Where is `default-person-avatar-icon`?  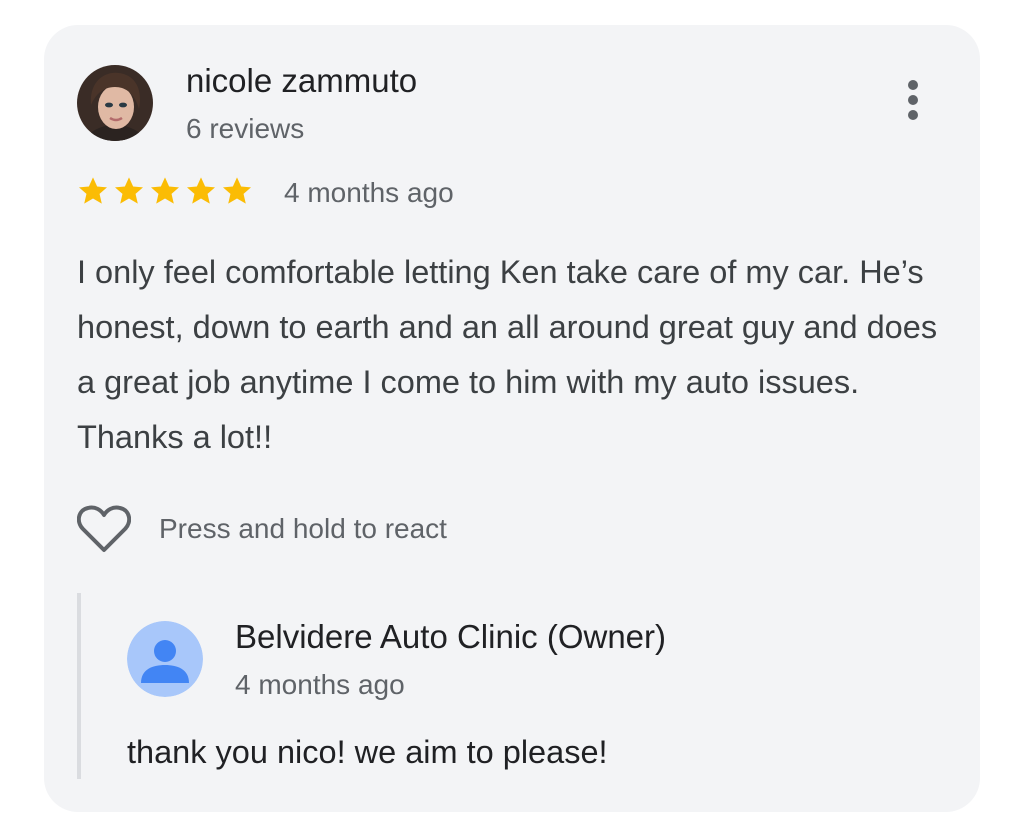
default-person-avatar-icon is located at coordinates (165, 659).